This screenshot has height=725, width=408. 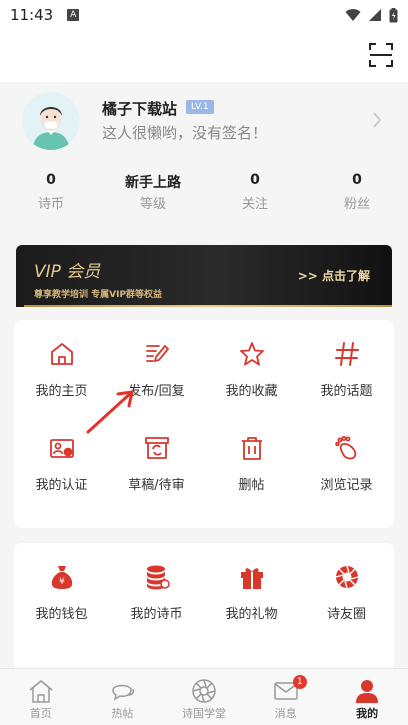 I want to click on tab-home: 首页, so click(x=41, y=697).